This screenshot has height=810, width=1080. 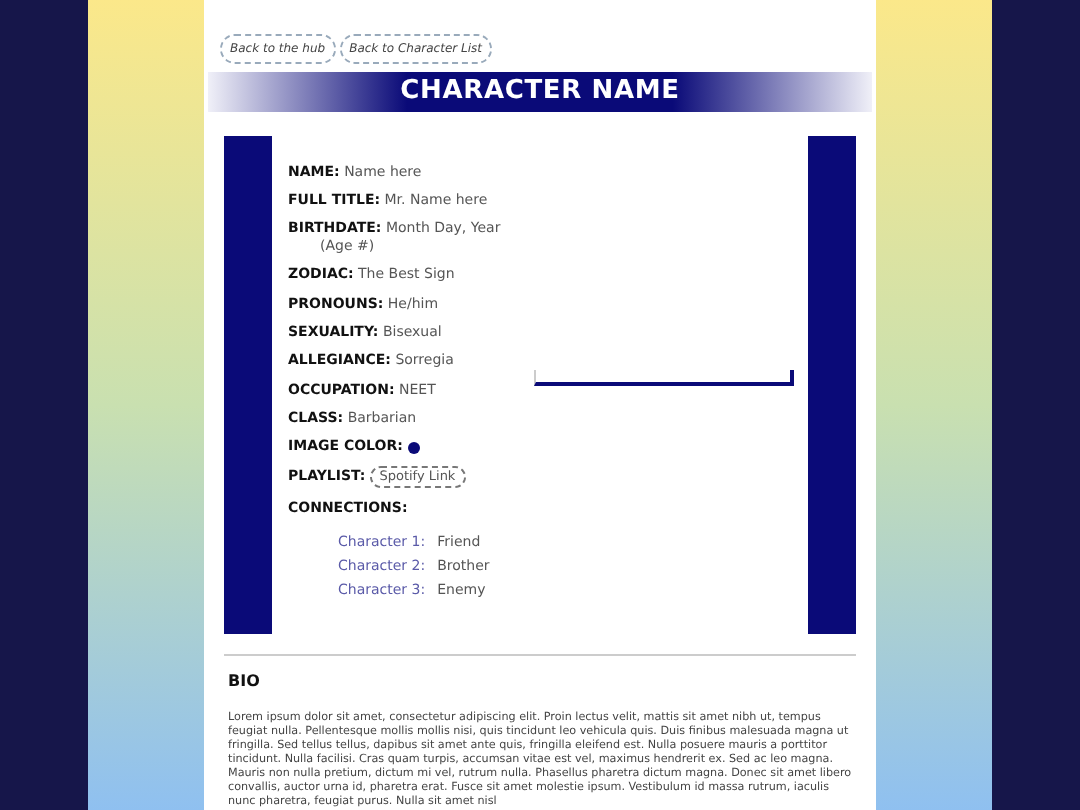 I want to click on bio-heading: BIO, so click(x=245, y=682).